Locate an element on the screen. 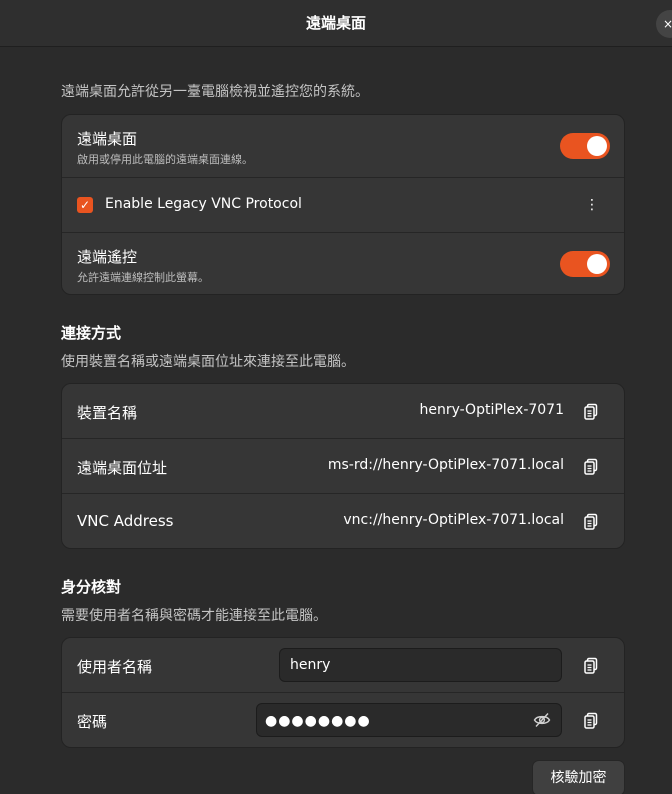  connect-section-title: 連接方式 is located at coordinates (91, 333).